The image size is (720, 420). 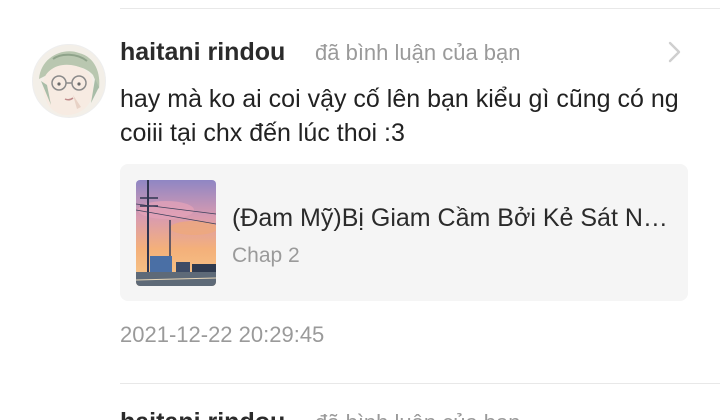 What do you see at coordinates (202, 414) in the screenshot?
I see `next-commenter-username: haitani rindou` at bounding box center [202, 414].